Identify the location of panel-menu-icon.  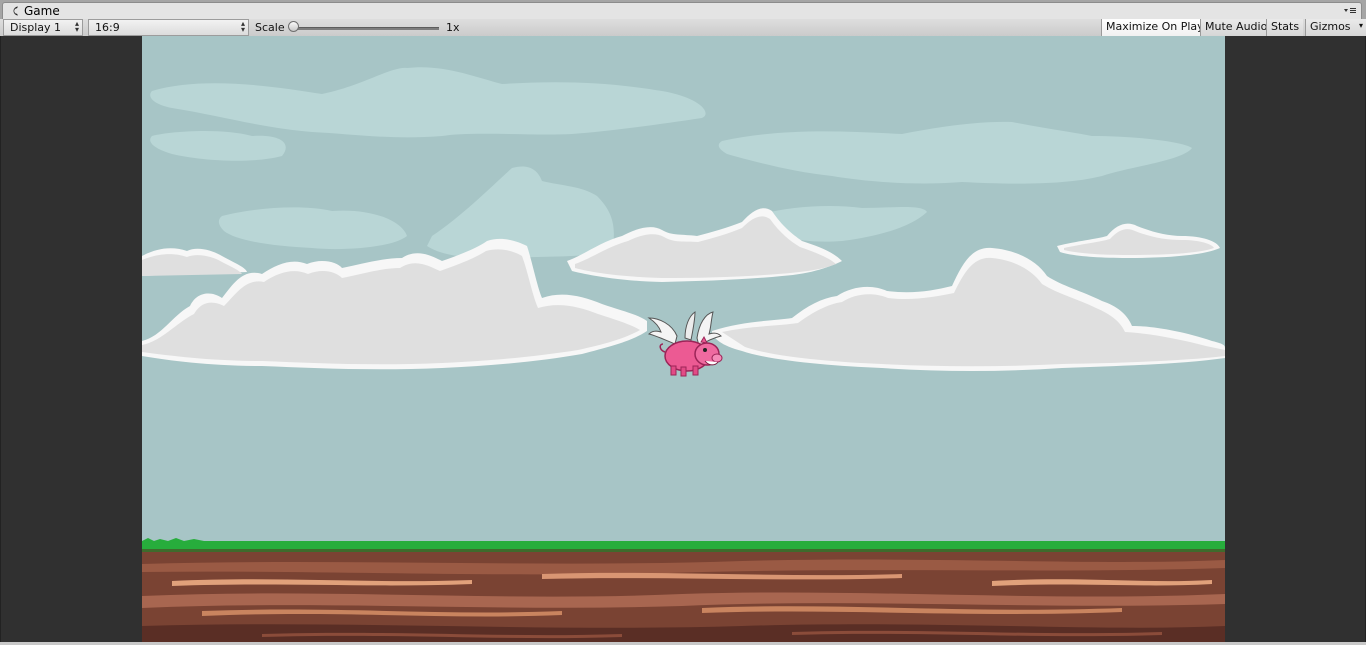
(1350, 11).